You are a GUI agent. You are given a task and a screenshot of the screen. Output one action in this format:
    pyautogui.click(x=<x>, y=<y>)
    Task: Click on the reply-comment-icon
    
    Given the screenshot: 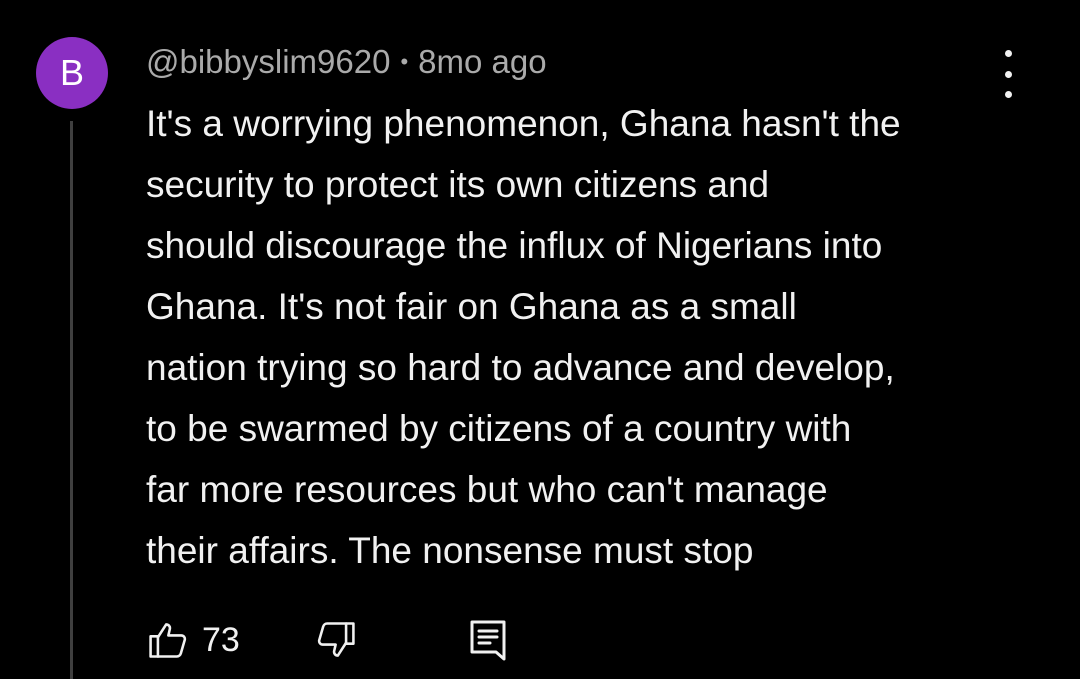 What is the action you would take?
    pyautogui.click(x=488, y=642)
    